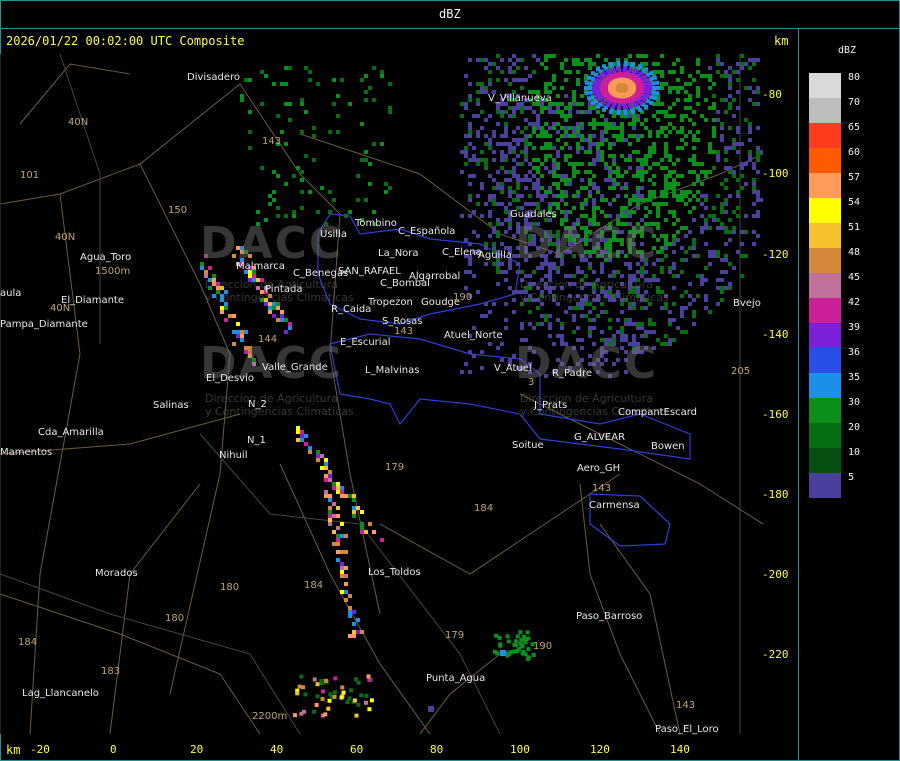 The height and width of the screenshot is (761, 900). Describe the element at coordinates (13, 750) in the screenshot. I see `km-label-bottom: km` at that location.